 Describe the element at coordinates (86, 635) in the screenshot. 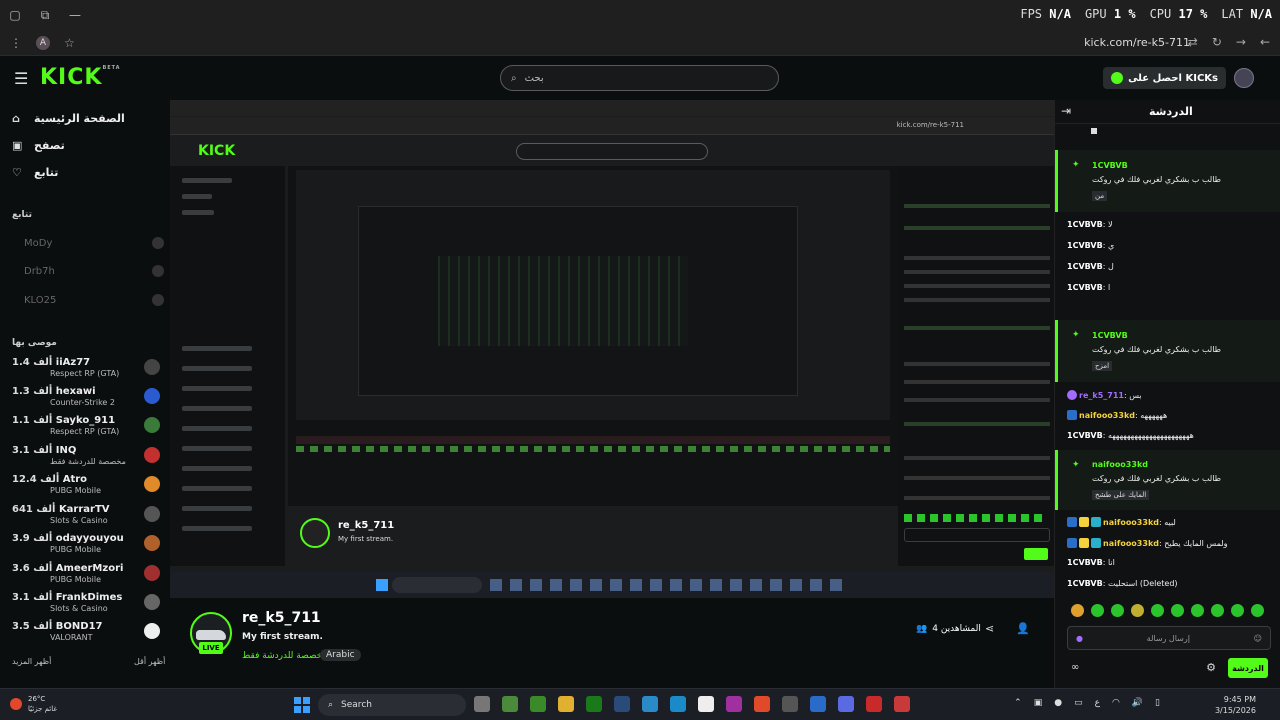

I see `recommended-channel: 3.5 ألف BOND17 VALORANT` at that location.